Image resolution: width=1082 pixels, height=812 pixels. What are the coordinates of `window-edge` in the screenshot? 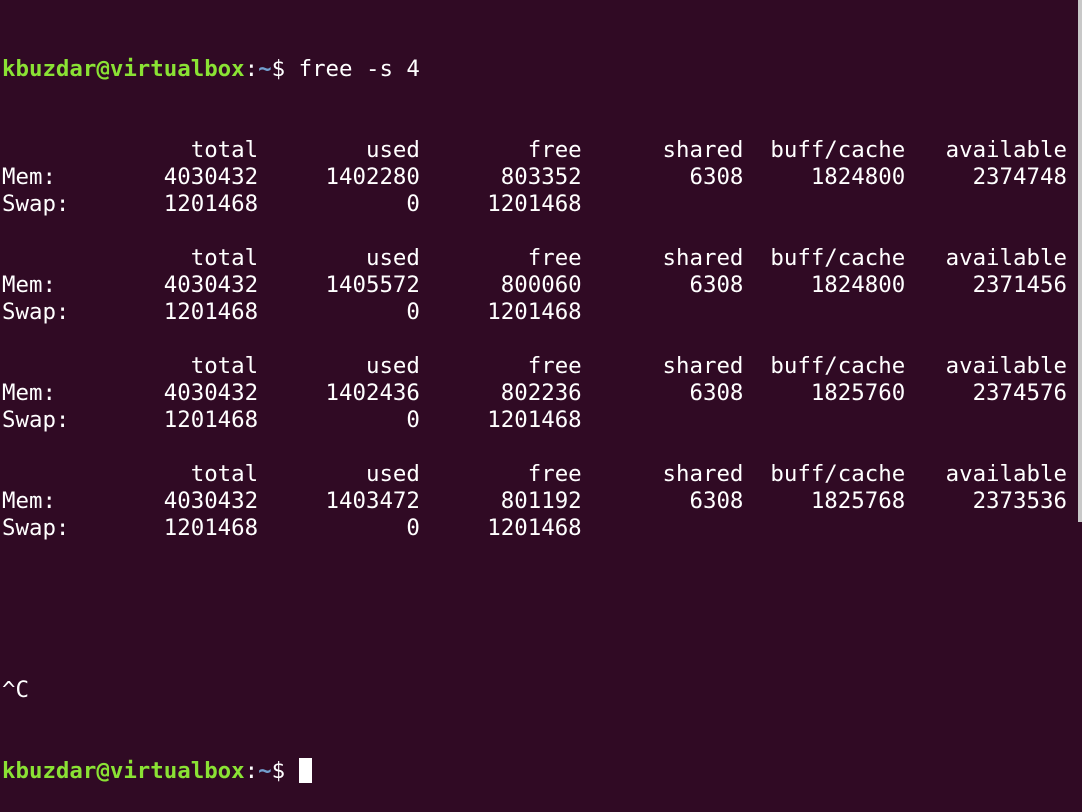 It's located at (1080, 261).